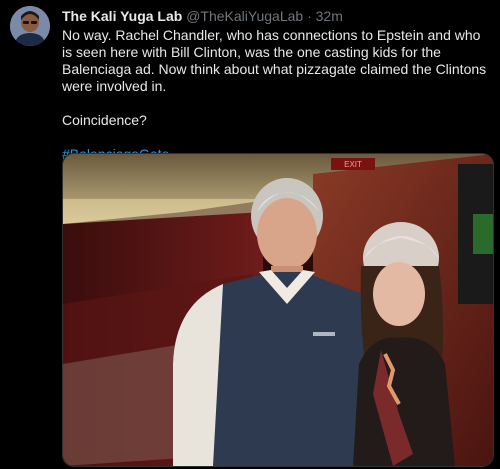 The height and width of the screenshot is (469, 500). What do you see at coordinates (122, 16) in the screenshot?
I see `display-name: The Kali Yuga Lab` at bounding box center [122, 16].